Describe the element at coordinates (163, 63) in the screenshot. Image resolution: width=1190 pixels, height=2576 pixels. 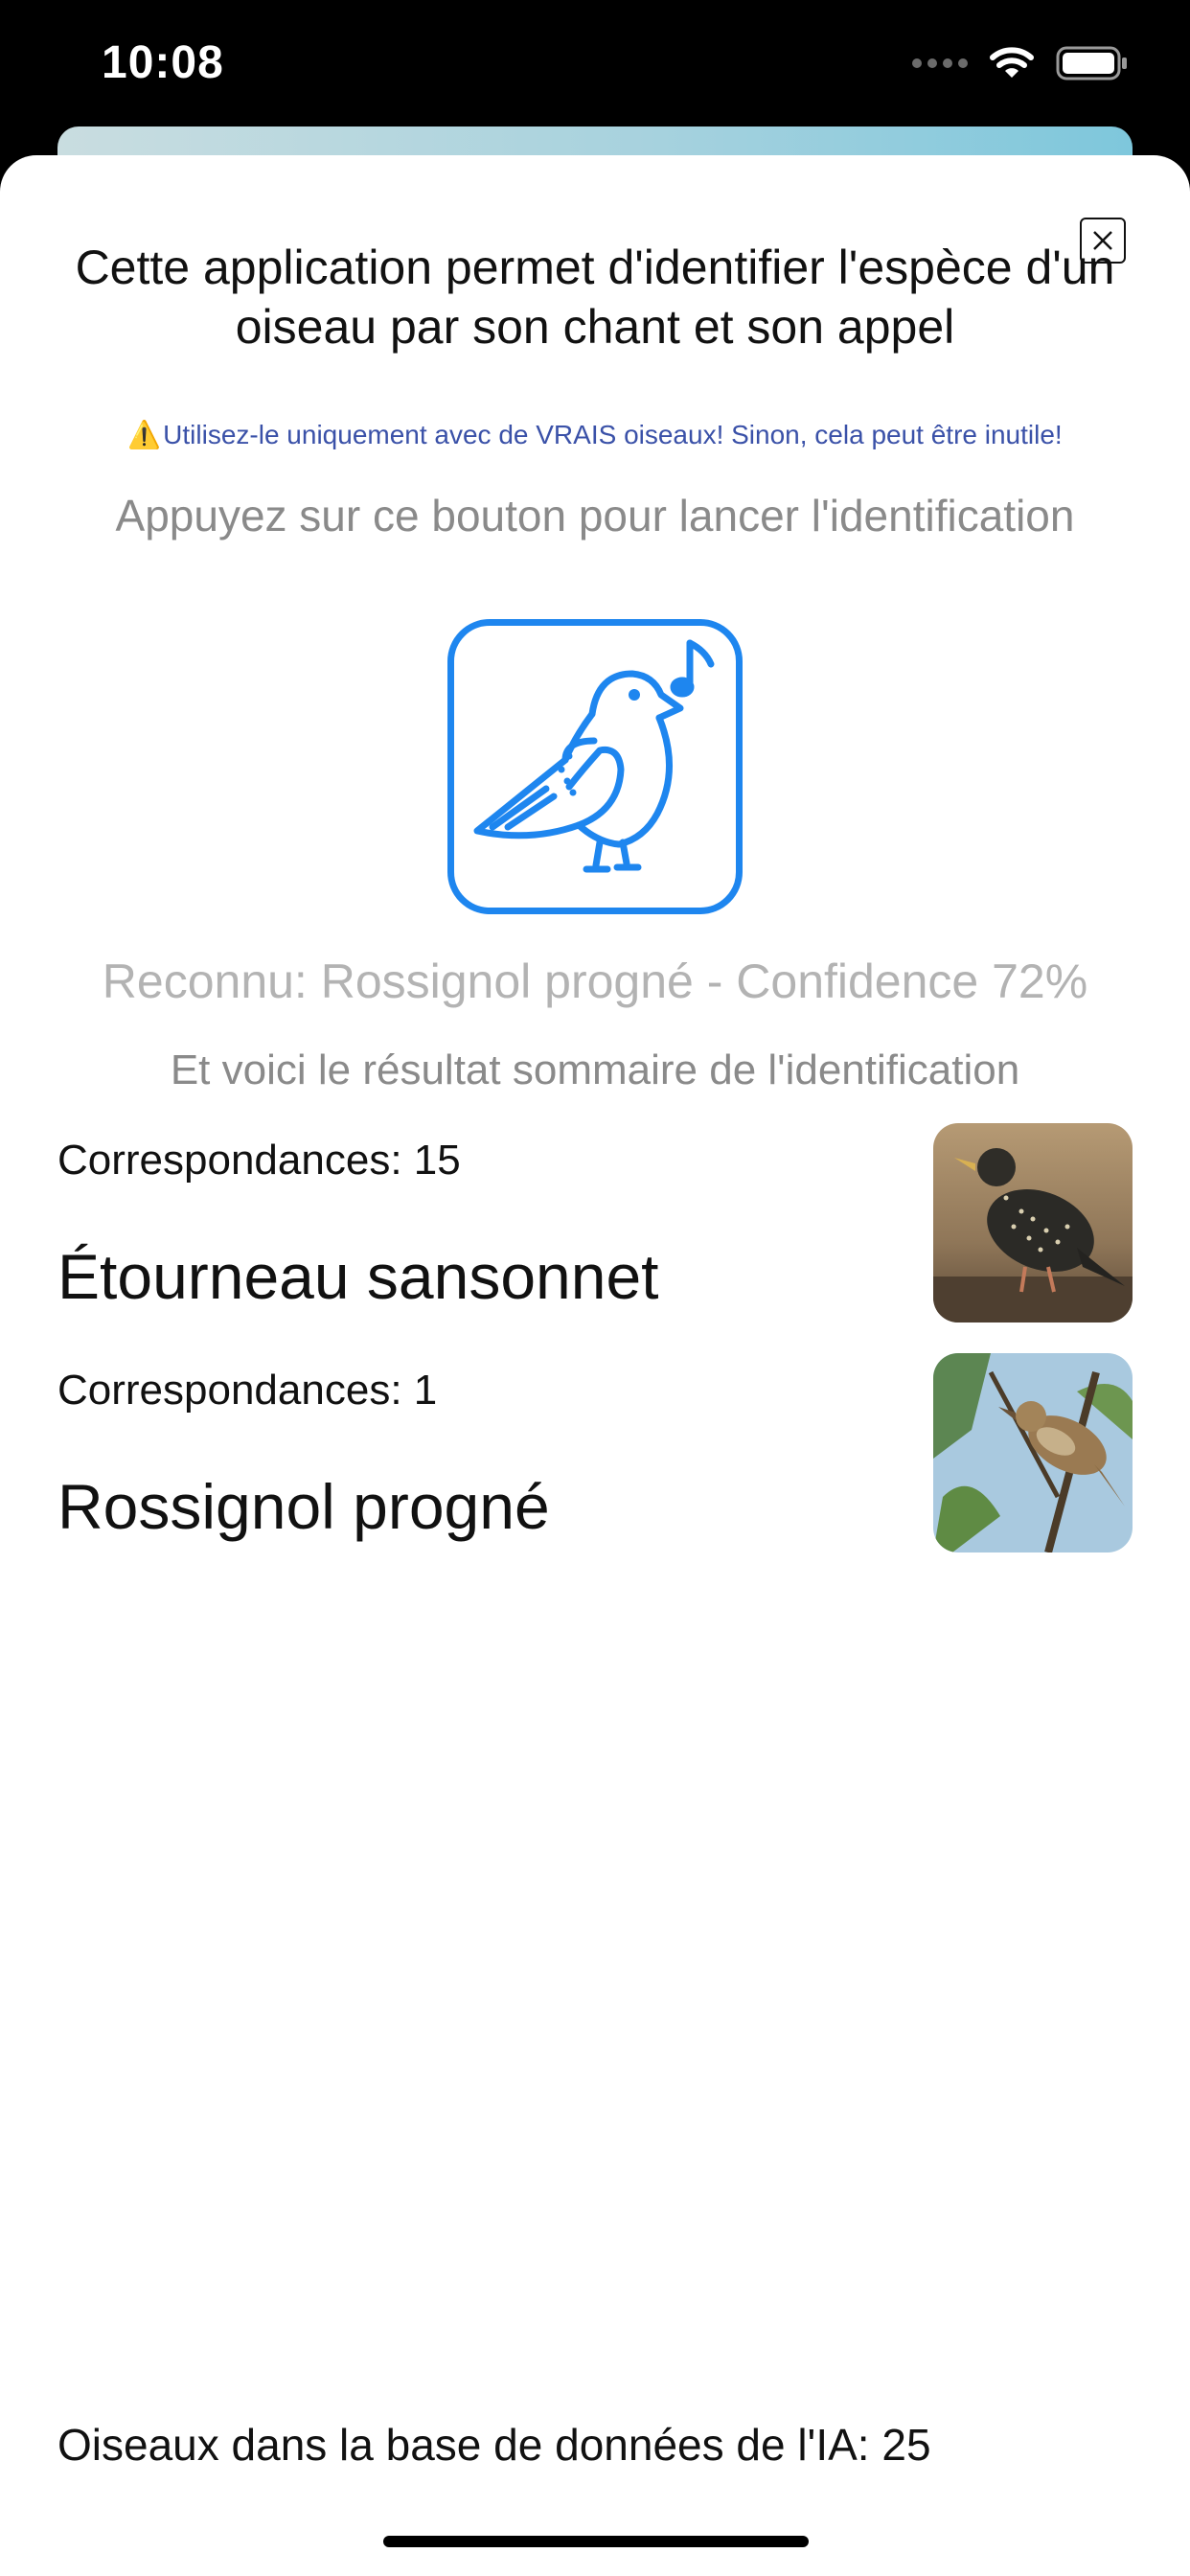
I see `status-time: 10:08` at that location.